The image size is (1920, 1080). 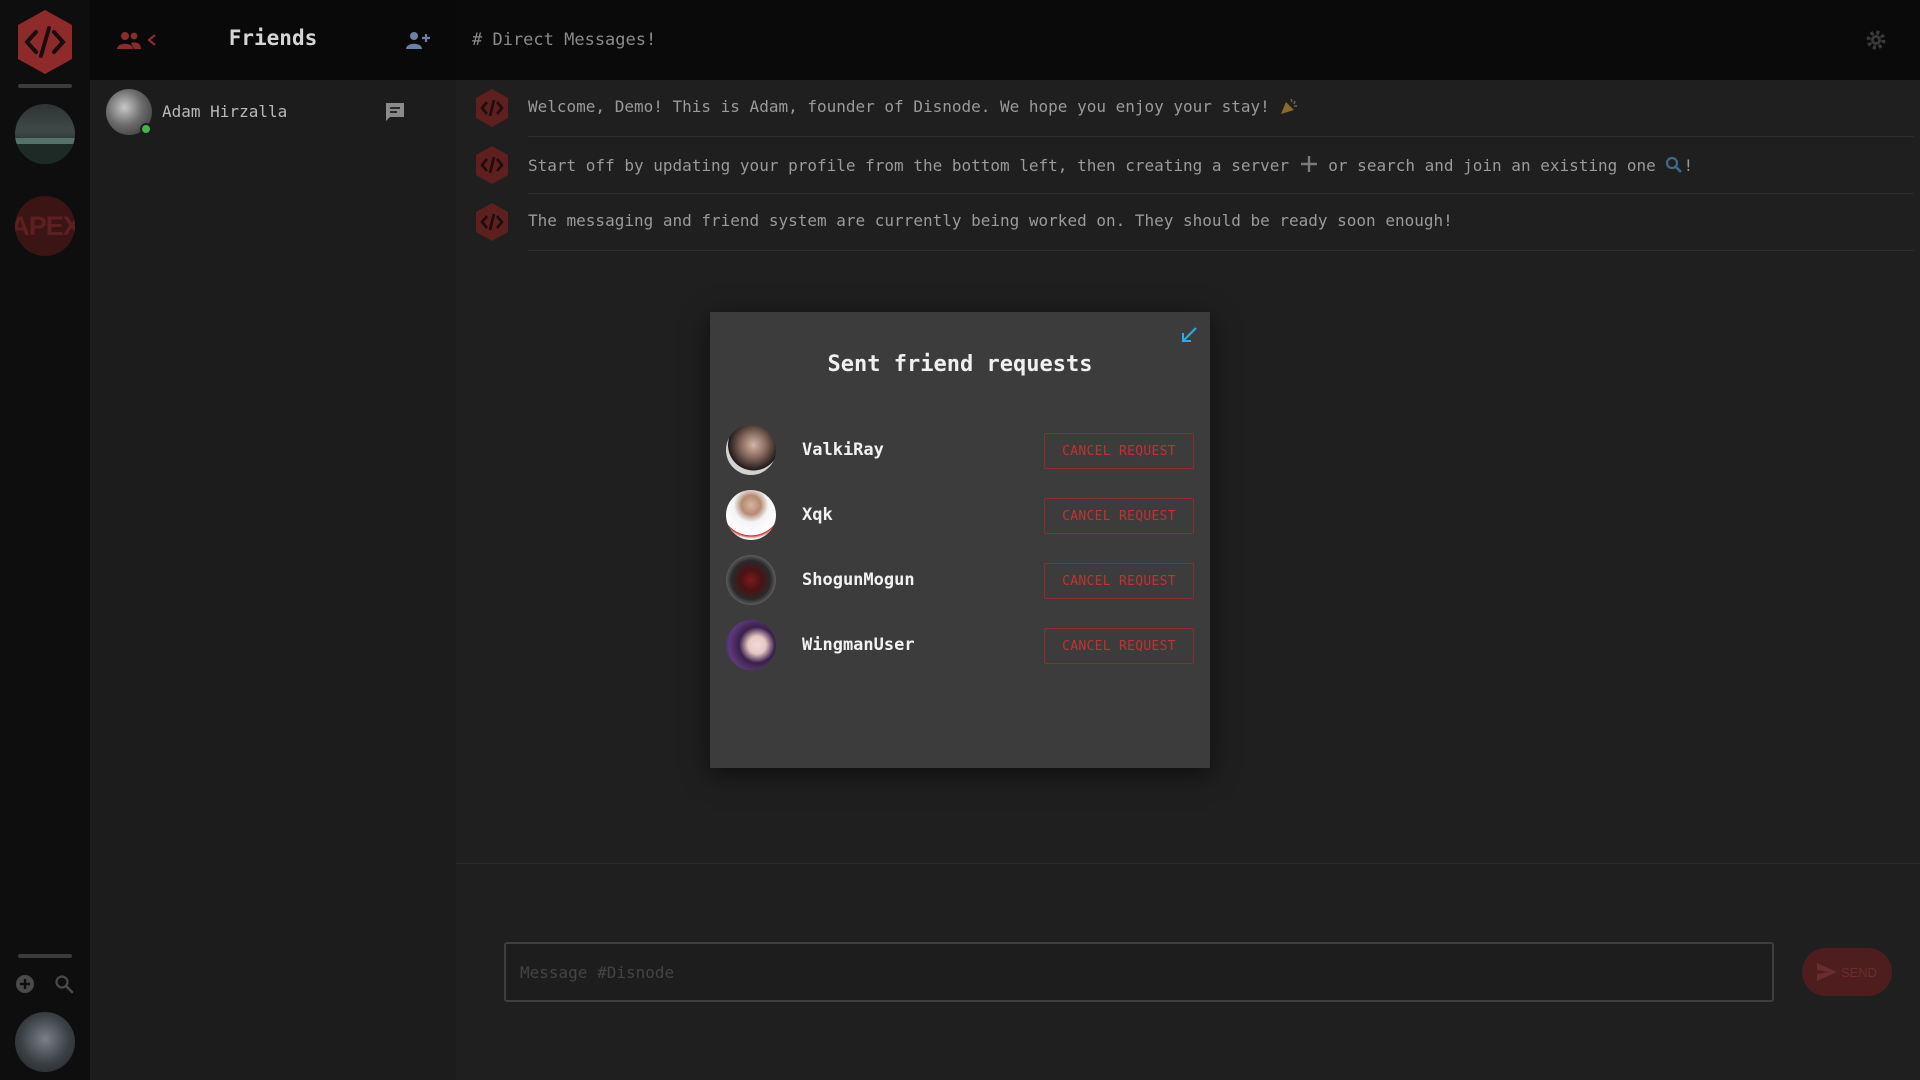 What do you see at coordinates (961, 646) in the screenshot?
I see `request-row: WingmanUser CANCEL REQUEST` at bounding box center [961, 646].